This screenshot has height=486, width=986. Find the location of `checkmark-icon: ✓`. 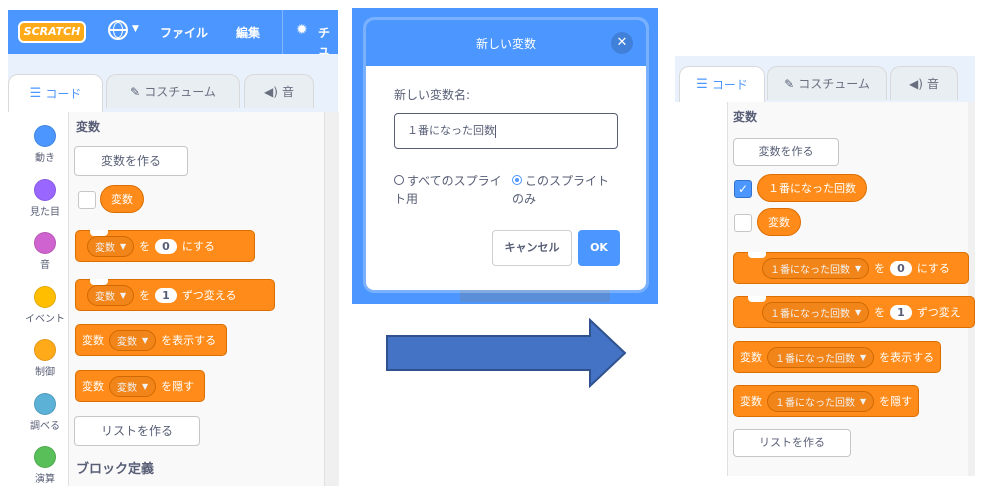

checkmark-icon: ✓ is located at coordinates (743, 189).